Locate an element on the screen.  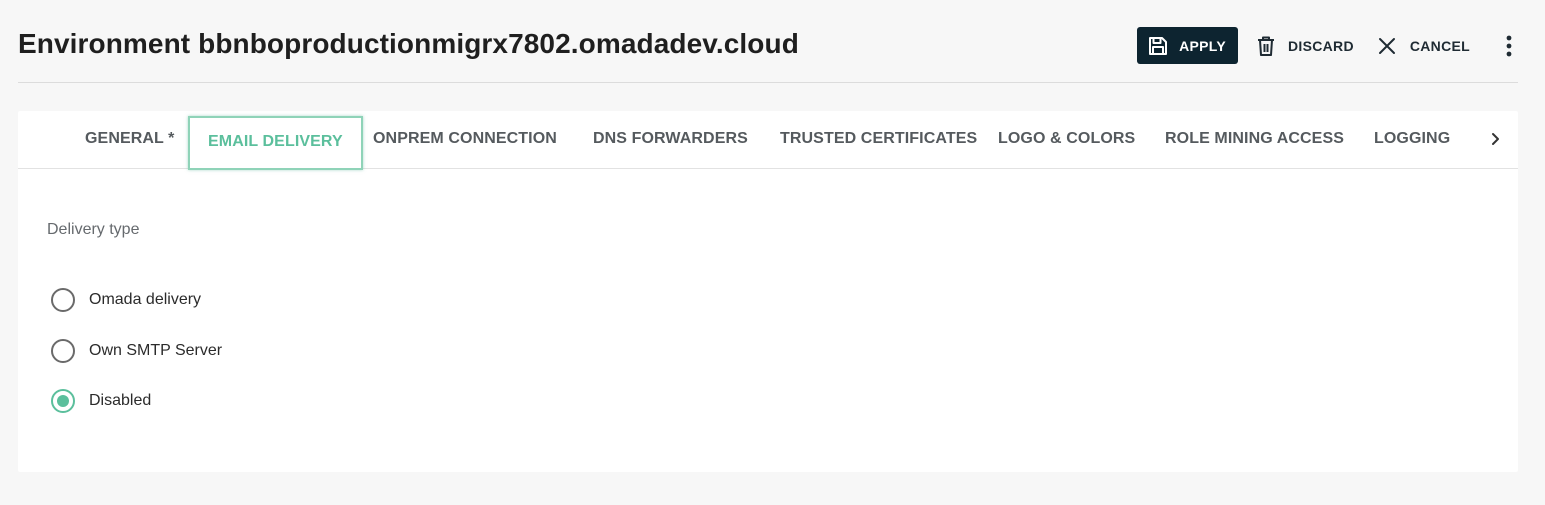
close-icon is located at coordinates (1387, 46).